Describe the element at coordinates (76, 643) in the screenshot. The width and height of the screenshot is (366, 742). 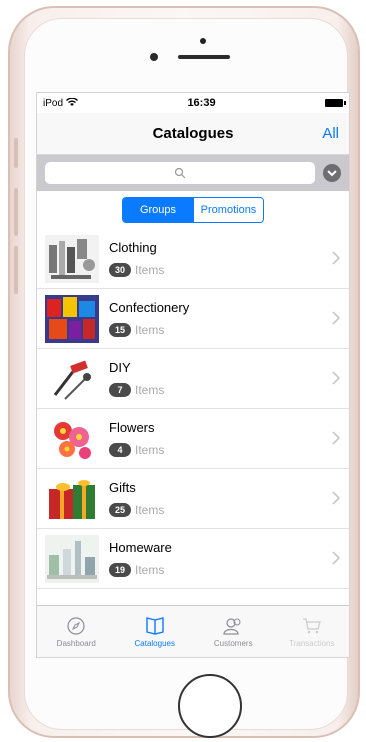
I see `tab-label: Dashboard` at that location.